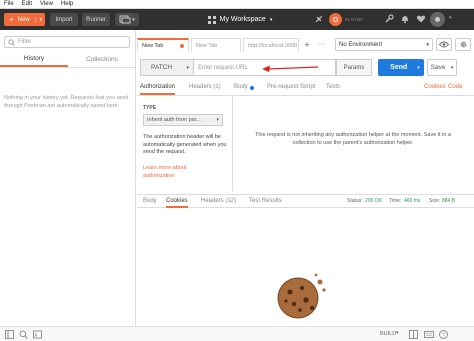  I want to click on tab-response-headers: Headers (12), so click(218, 201).